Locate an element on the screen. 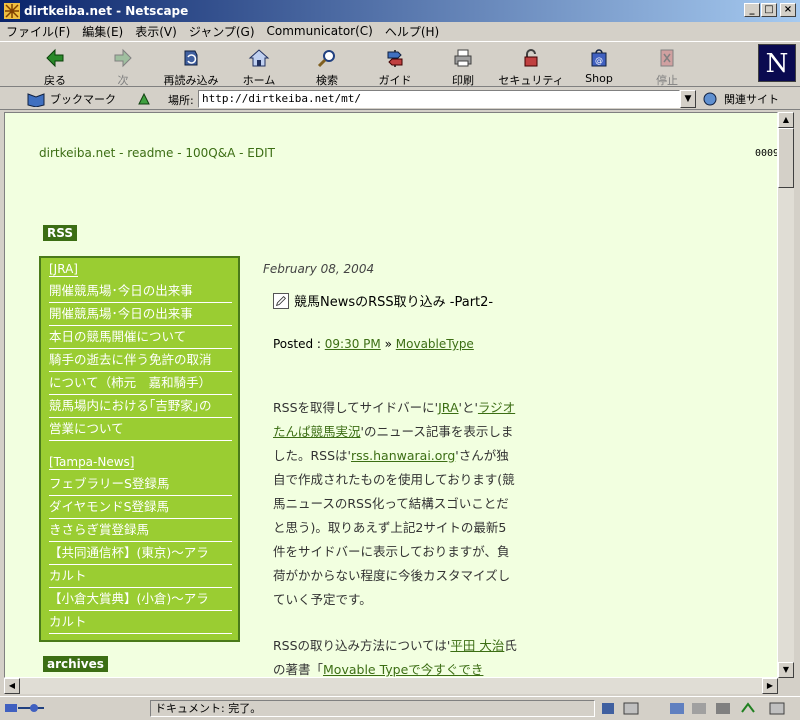 The image size is (800, 720). tampa-news-item: フェブラリーS登録馬 is located at coordinates (140, 484).